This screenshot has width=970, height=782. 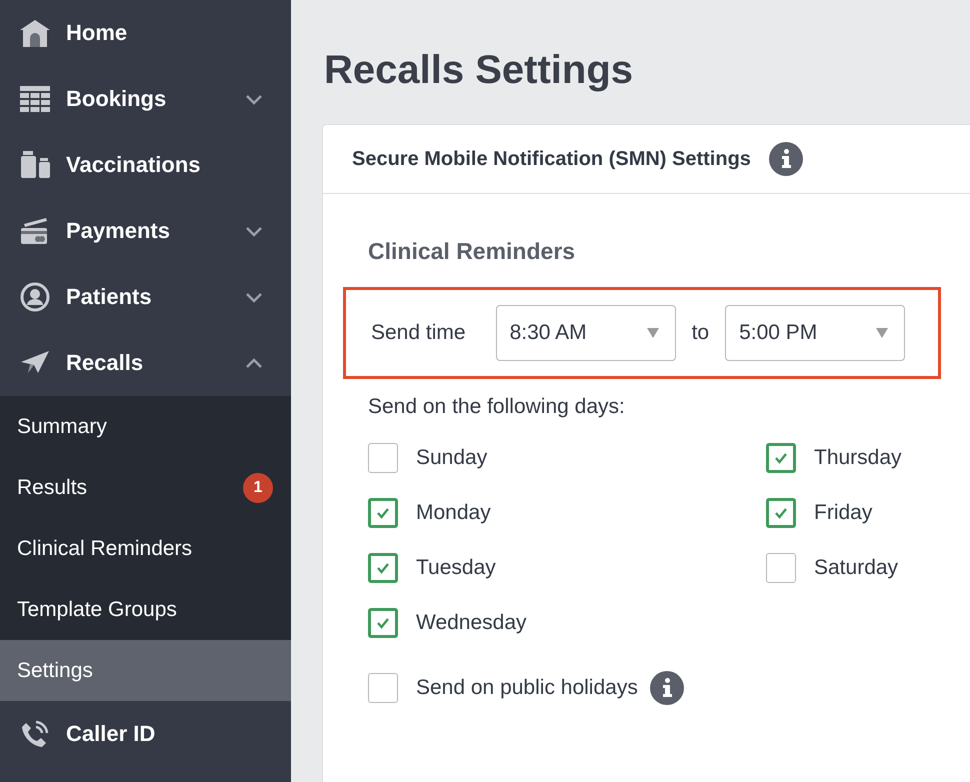 I want to click on nav-item: Patients, so click(x=145, y=297).